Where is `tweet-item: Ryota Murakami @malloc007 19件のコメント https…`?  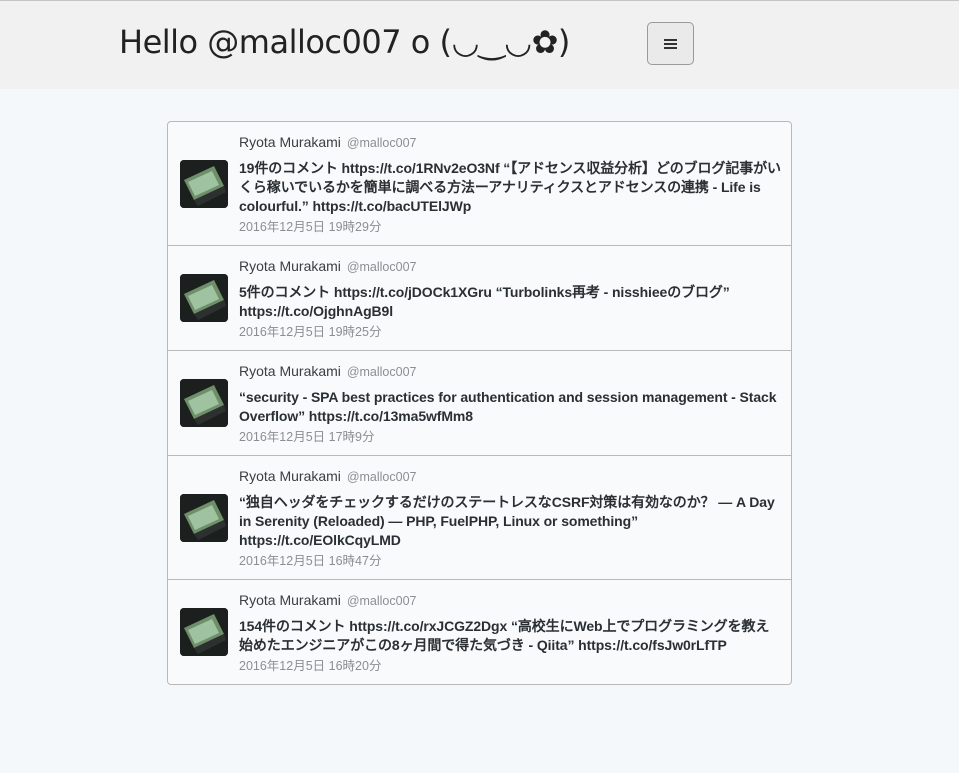
tweet-item: Ryota Murakami @malloc007 19件のコメント https… is located at coordinates (479, 184).